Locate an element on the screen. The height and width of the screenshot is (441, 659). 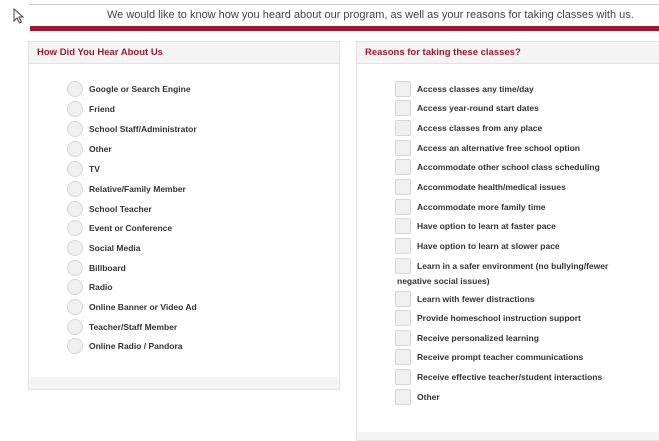
checkbox-label: Learn with fewer distractions is located at coordinates (476, 299).